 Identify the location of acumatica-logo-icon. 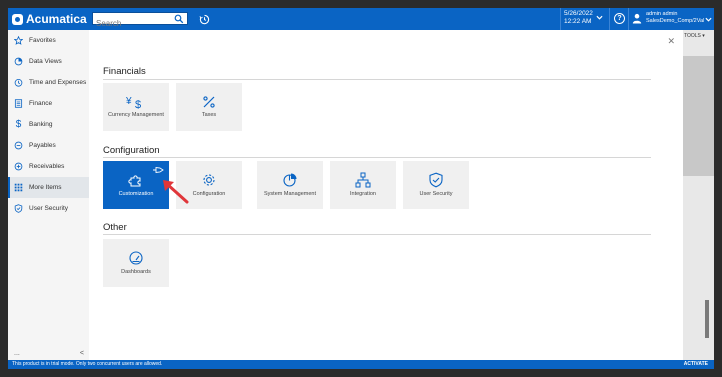
(17, 19).